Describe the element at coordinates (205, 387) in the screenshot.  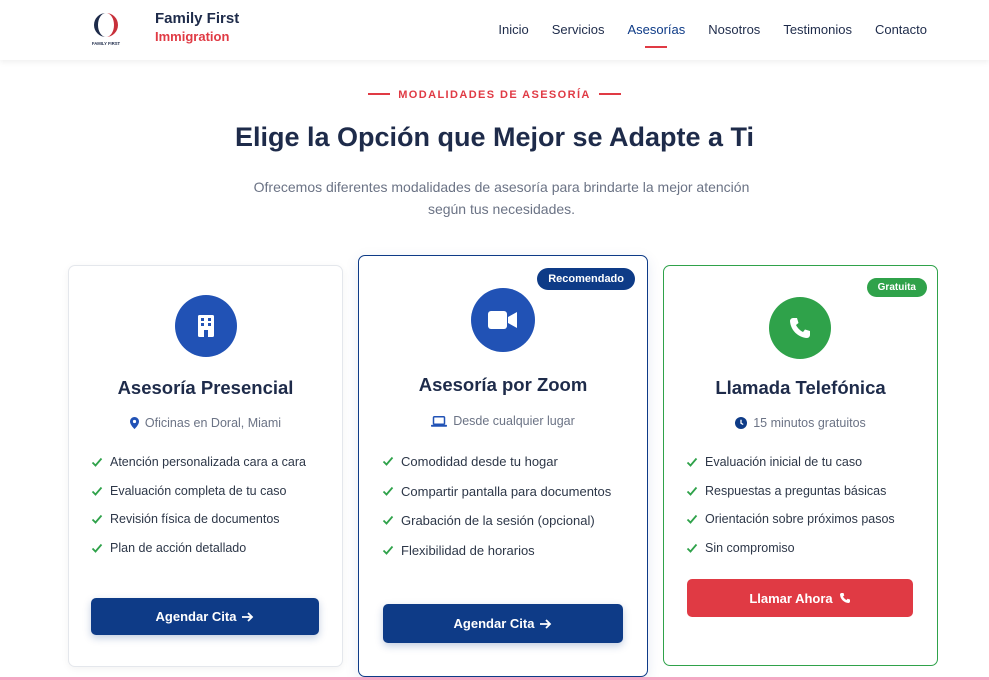
I see `card-title: Asesoría Presencial` at that location.